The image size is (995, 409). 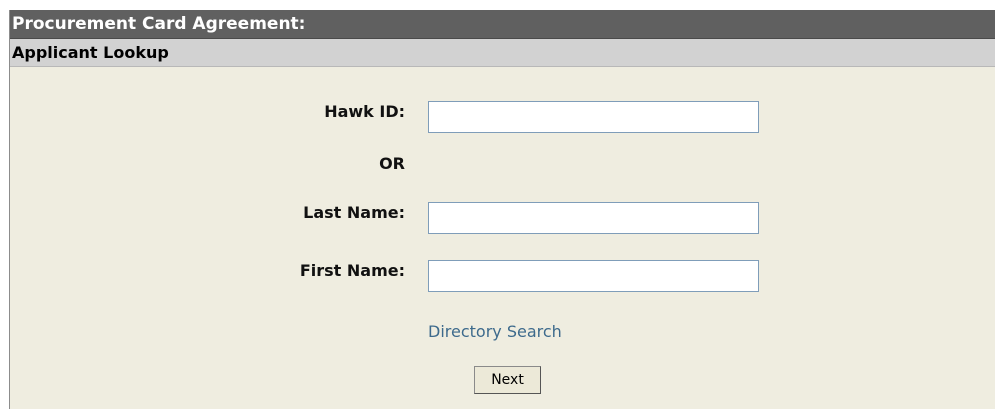 I want to click on first-name-label: First Name:, so click(x=352, y=270).